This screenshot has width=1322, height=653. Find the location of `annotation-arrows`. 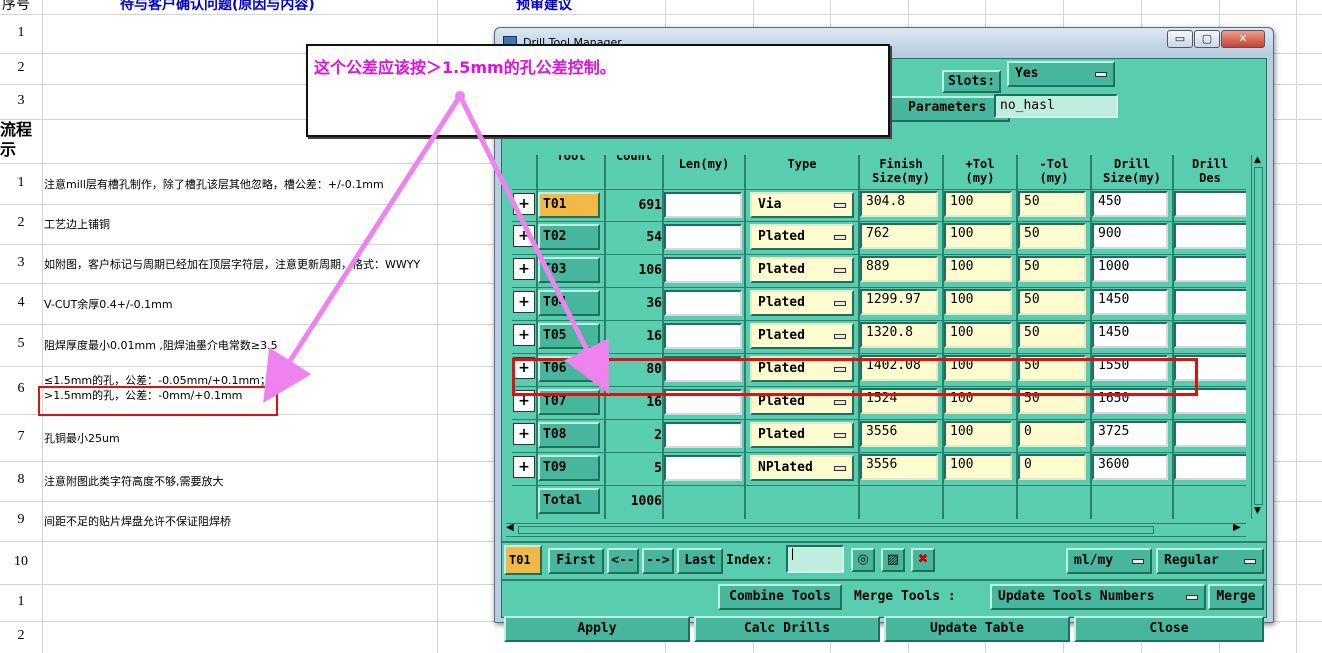

annotation-arrows is located at coordinates (436, 247).